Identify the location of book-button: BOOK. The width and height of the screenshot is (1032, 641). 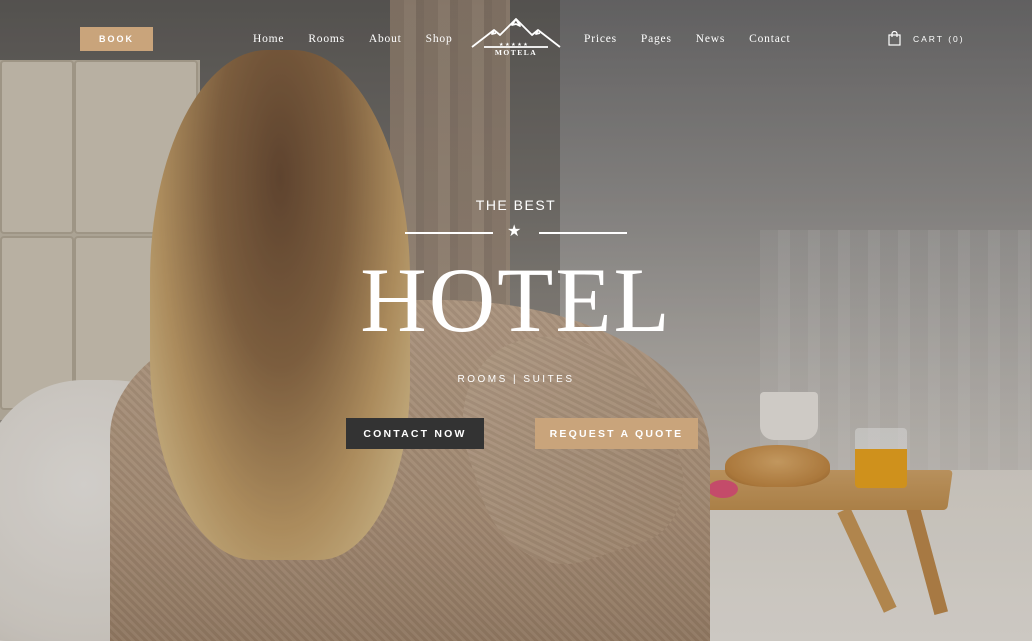
(116, 39).